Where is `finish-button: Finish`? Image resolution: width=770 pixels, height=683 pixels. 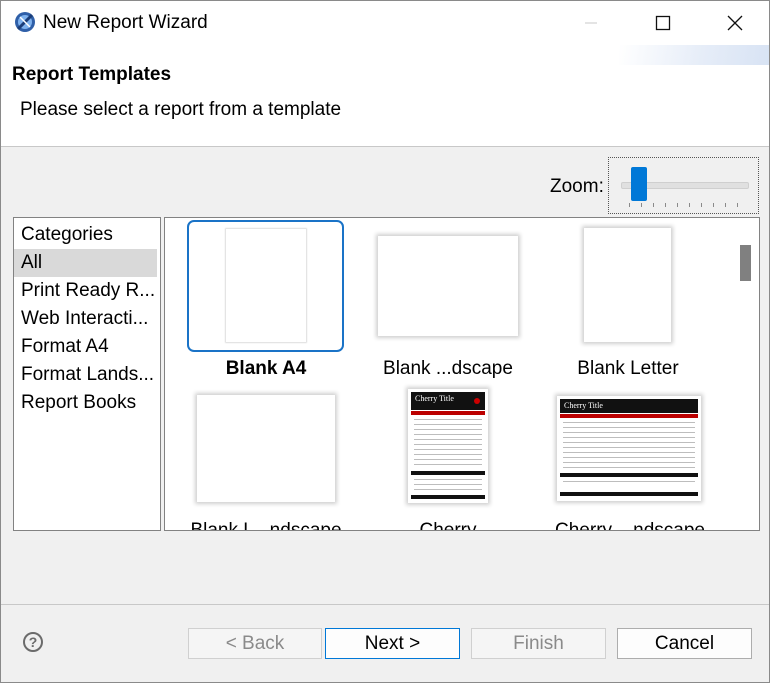 finish-button: Finish is located at coordinates (538, 643).